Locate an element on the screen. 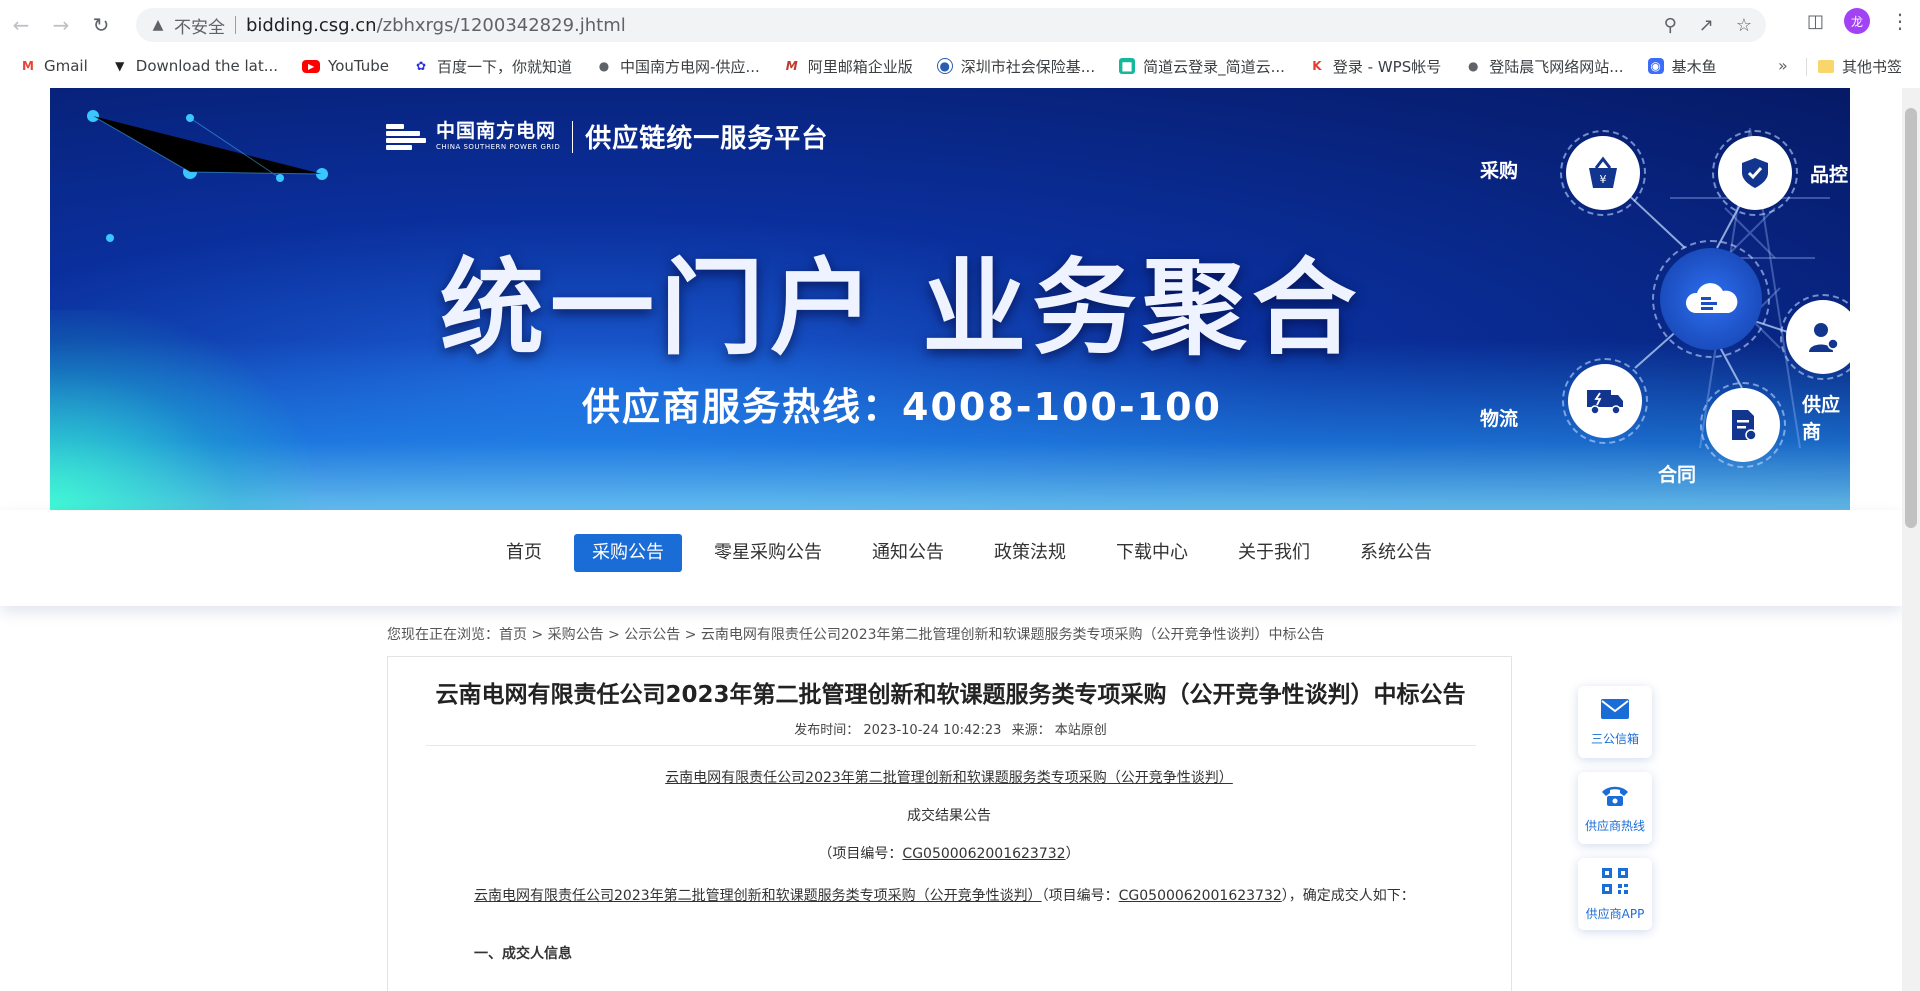 The image size is (1920, 991). browser-right-tools: ◫ 龙 ⋮ is located at coordinates (1858, 21).